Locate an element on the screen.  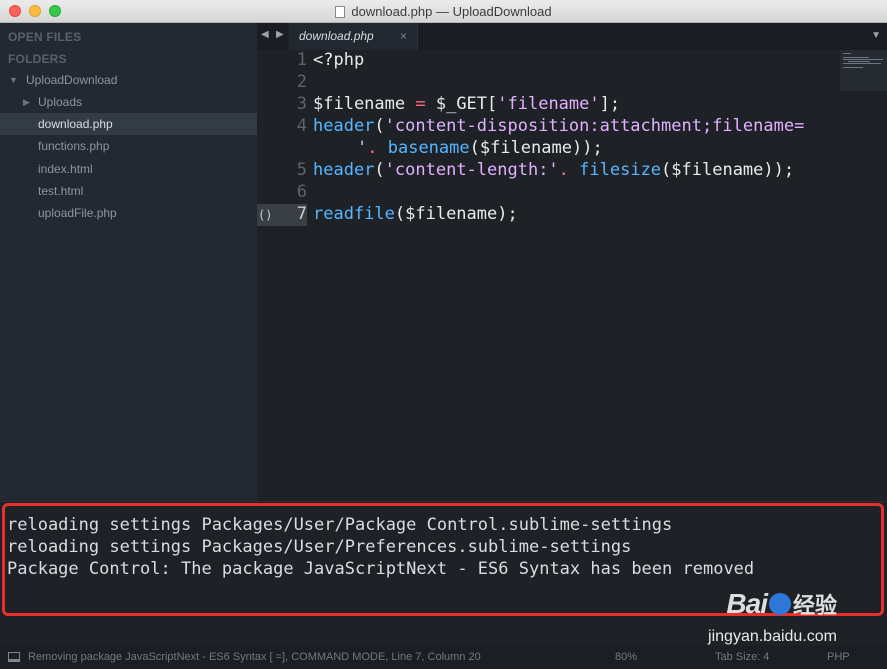
sidebar-item-uploads: ▶ Uploads is located at coordinates (128, 102).